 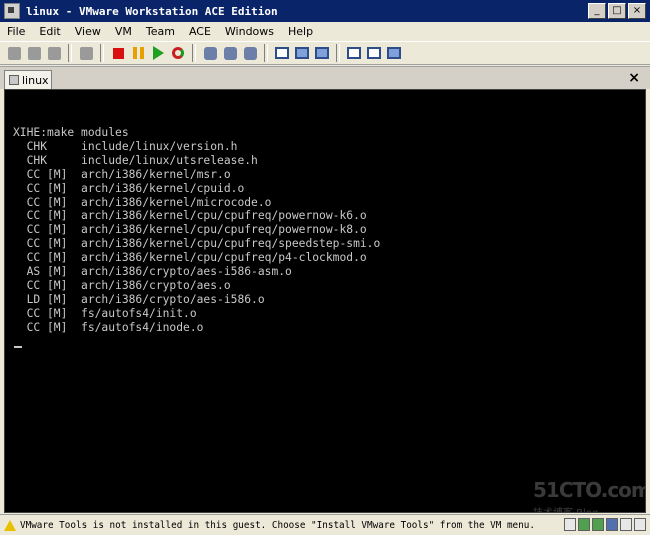 I want to click on sound-icon, so click(x=626, y=524).